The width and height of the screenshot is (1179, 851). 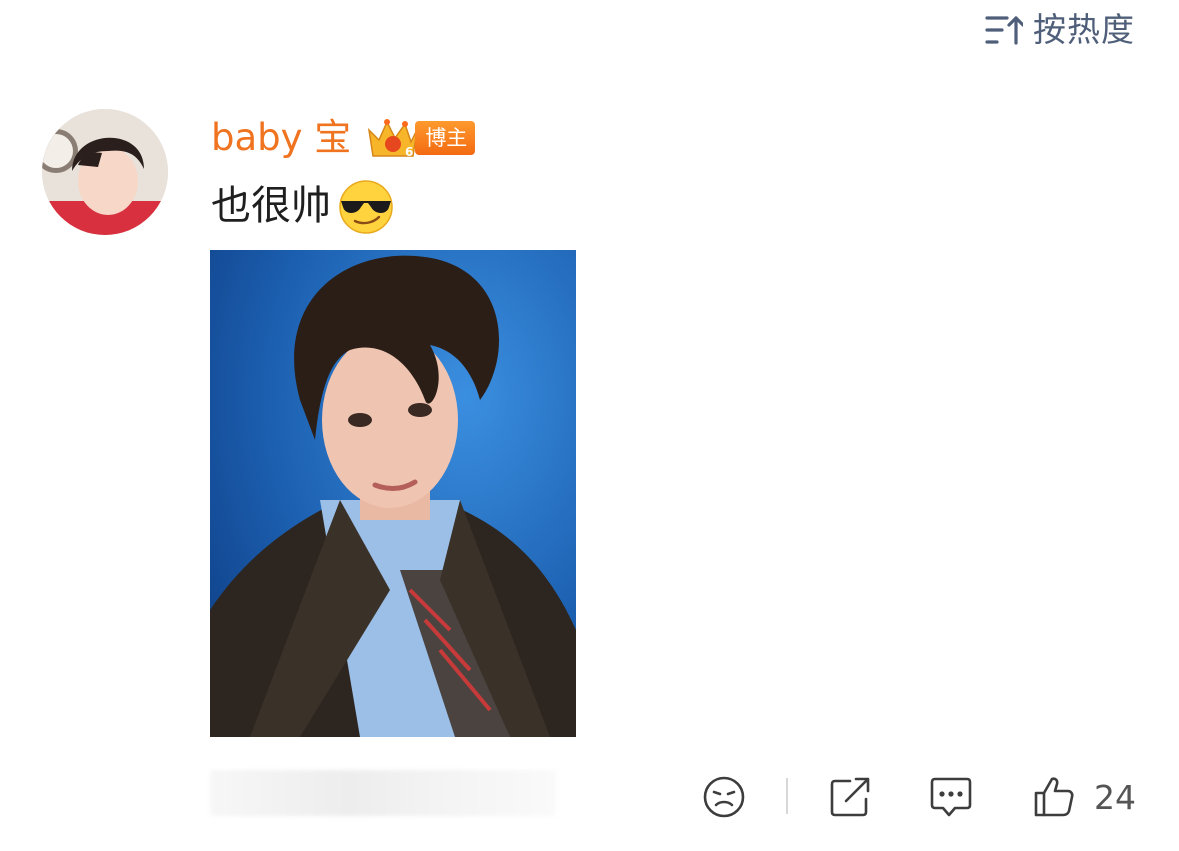 What do you see at coordinates (1084, 797) in the screenshot?
I see `like-button: 24` at bounding box center [1084, 797].